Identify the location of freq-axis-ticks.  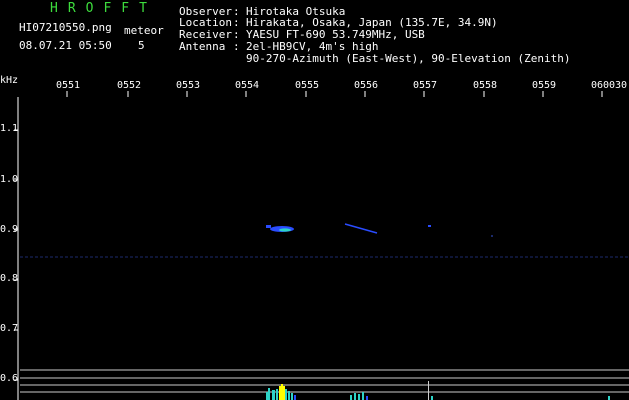
(16, 255).